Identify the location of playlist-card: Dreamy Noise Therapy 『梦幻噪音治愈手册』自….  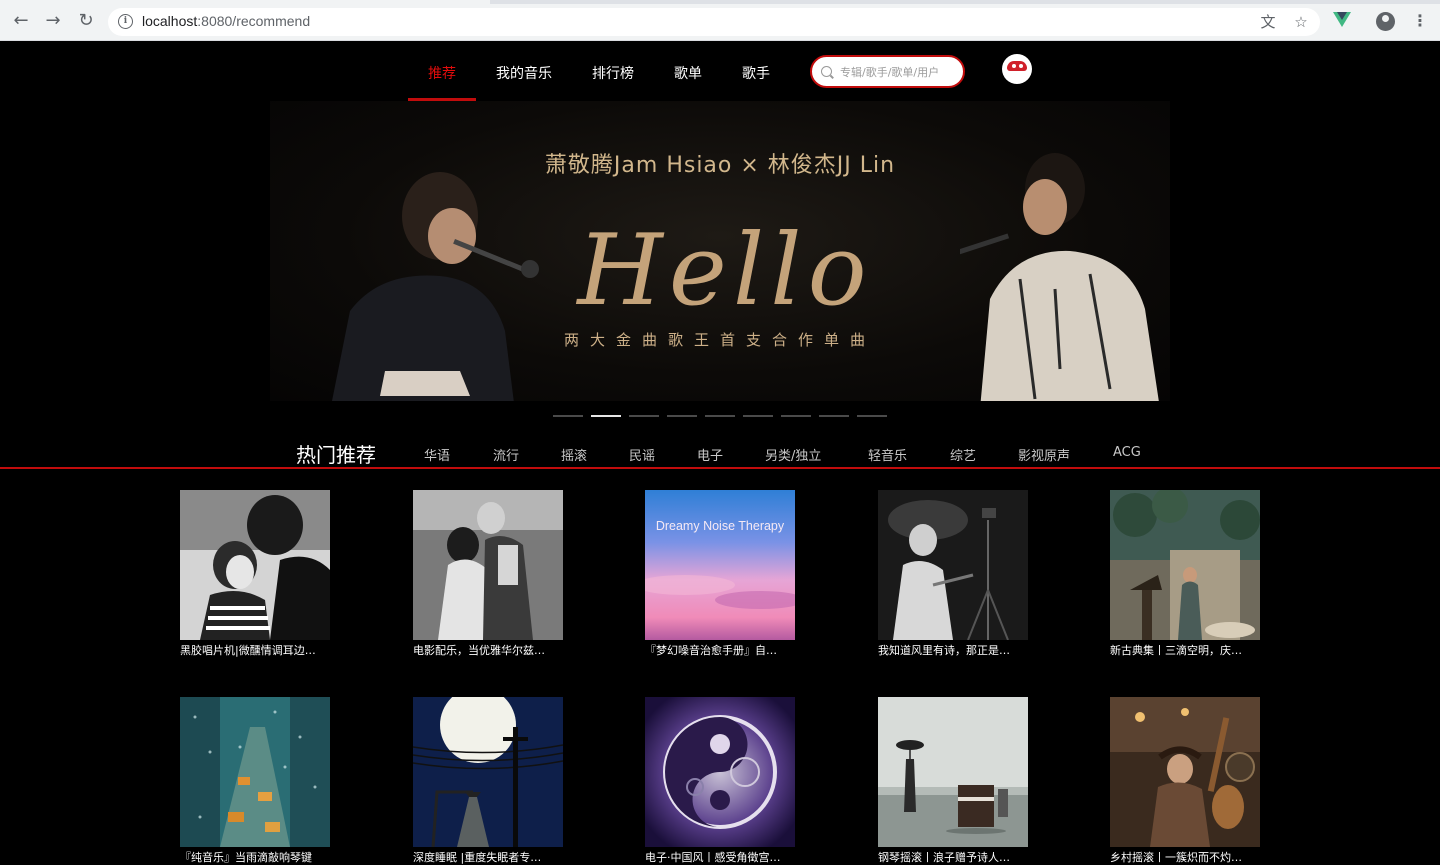
(720, 574).